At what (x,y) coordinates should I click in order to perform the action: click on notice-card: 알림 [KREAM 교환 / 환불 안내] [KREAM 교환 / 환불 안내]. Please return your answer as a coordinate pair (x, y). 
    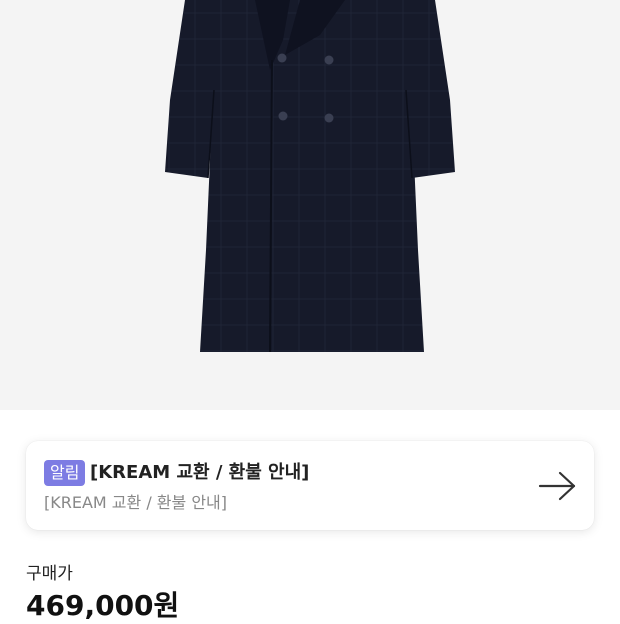
    Looking at the image, I should click on (310, 485).